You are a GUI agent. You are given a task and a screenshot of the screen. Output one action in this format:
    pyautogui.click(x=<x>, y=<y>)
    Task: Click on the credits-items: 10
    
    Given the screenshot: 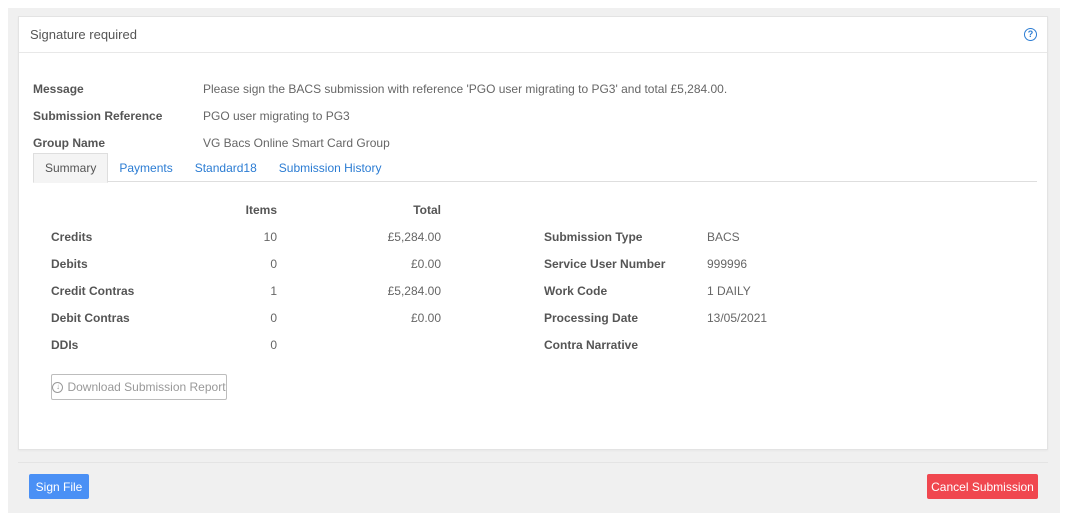 What is the action you would take?
    pyautogui.click(x=270, y=237)
    